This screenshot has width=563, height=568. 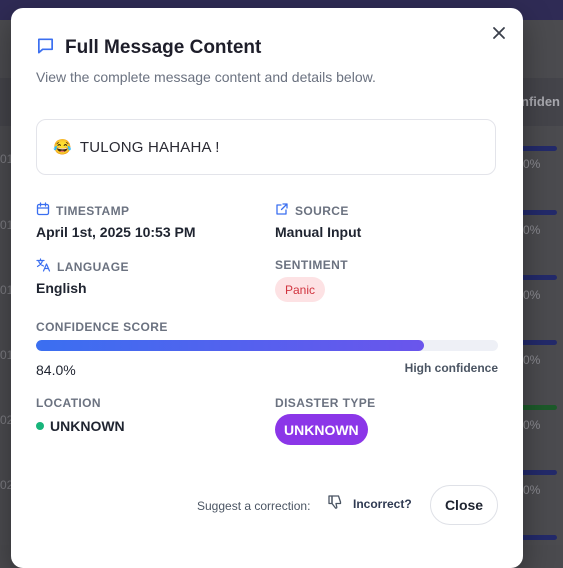 I want to click on close-icon, so click(x=499, y=33).